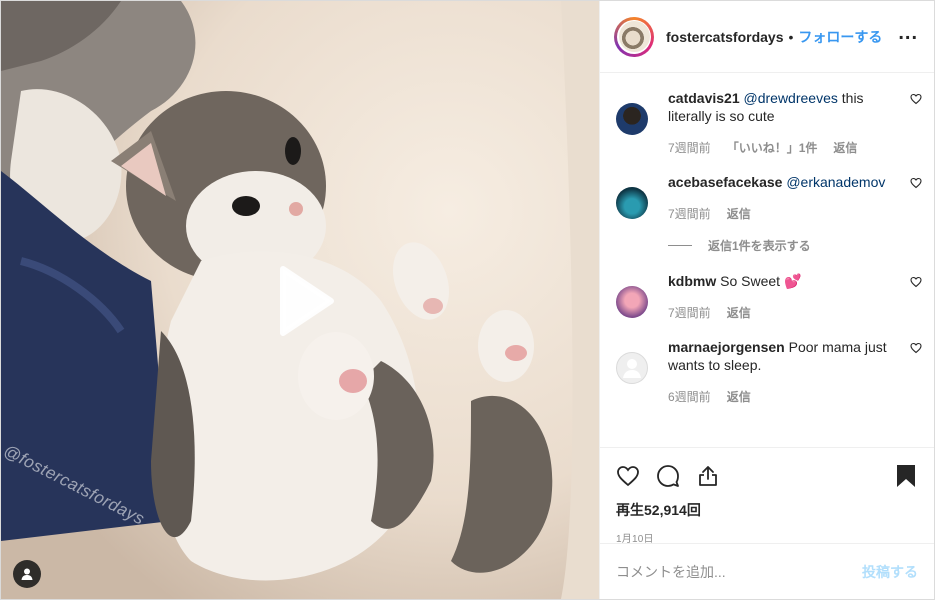 This screenshot has width=935, height=600. What do you see at coordinates (27, 574) in the screenshot?
I see `user-tag-icon` at bounding box center [27, 574].